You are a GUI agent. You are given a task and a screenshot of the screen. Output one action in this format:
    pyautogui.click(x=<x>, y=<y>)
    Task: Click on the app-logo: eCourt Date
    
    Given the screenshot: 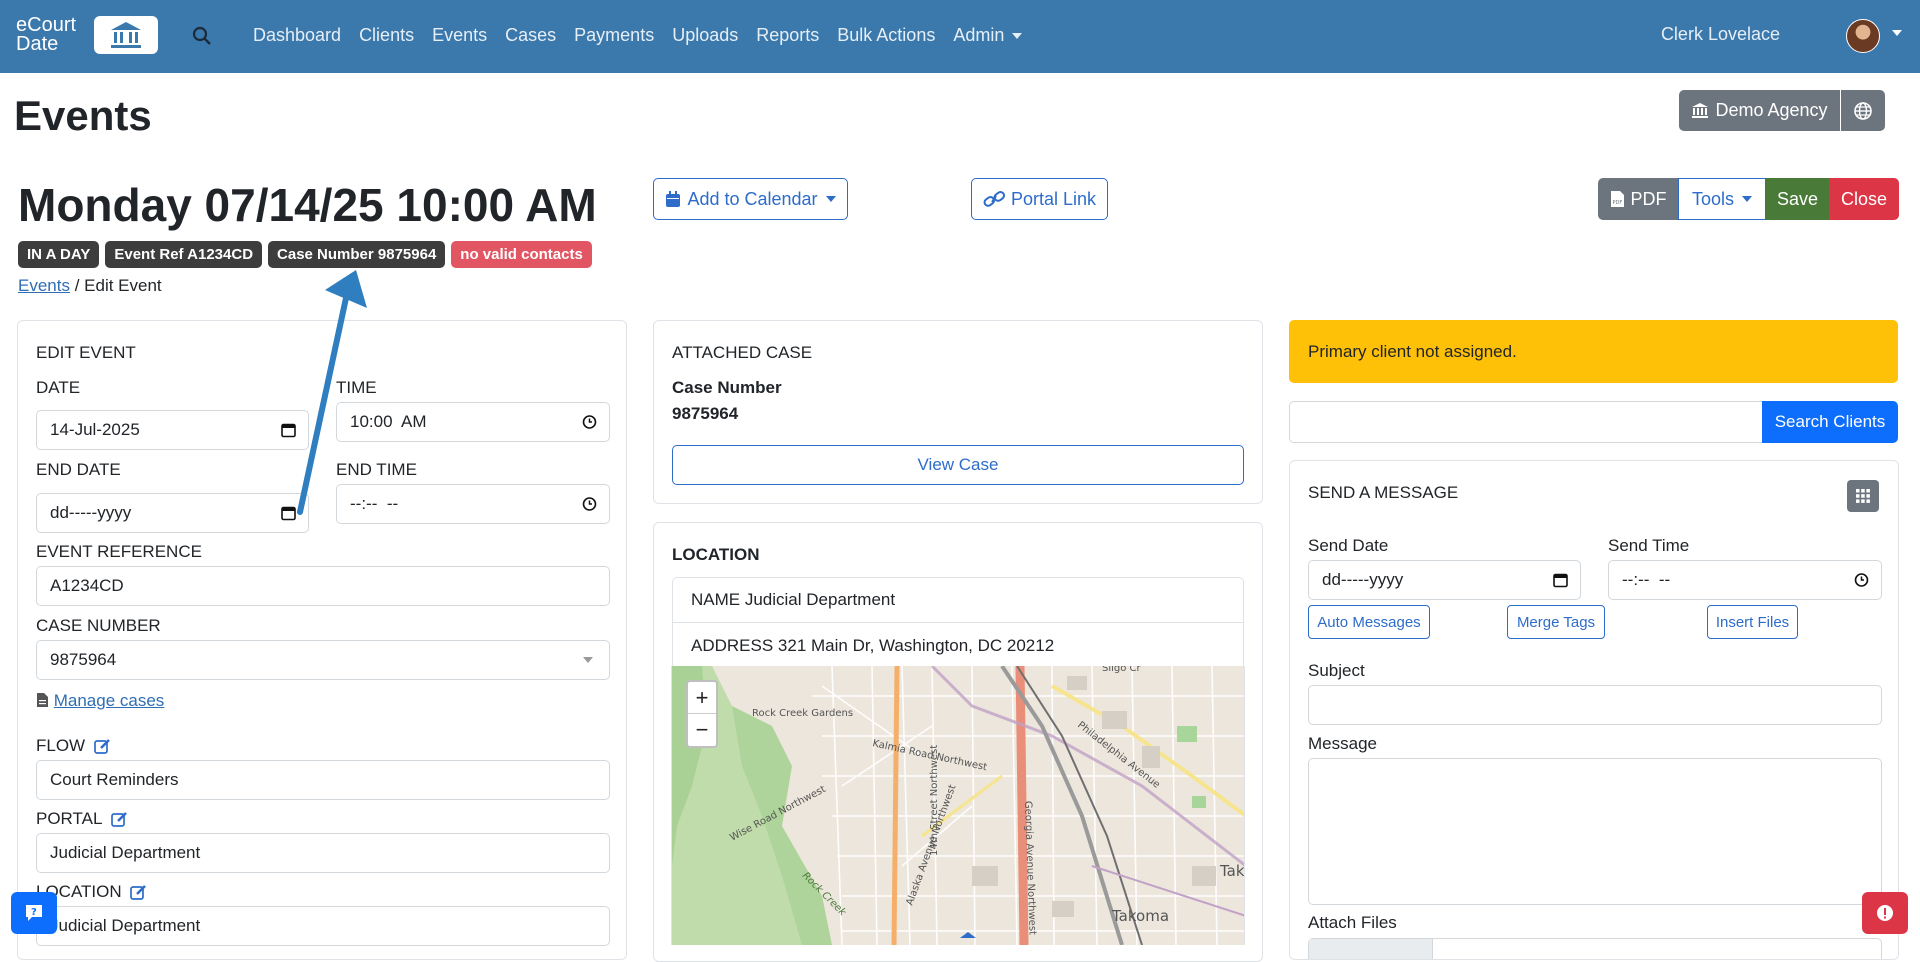 What is the action you would take?
    pyautogui.click(x=87, y=35)
    